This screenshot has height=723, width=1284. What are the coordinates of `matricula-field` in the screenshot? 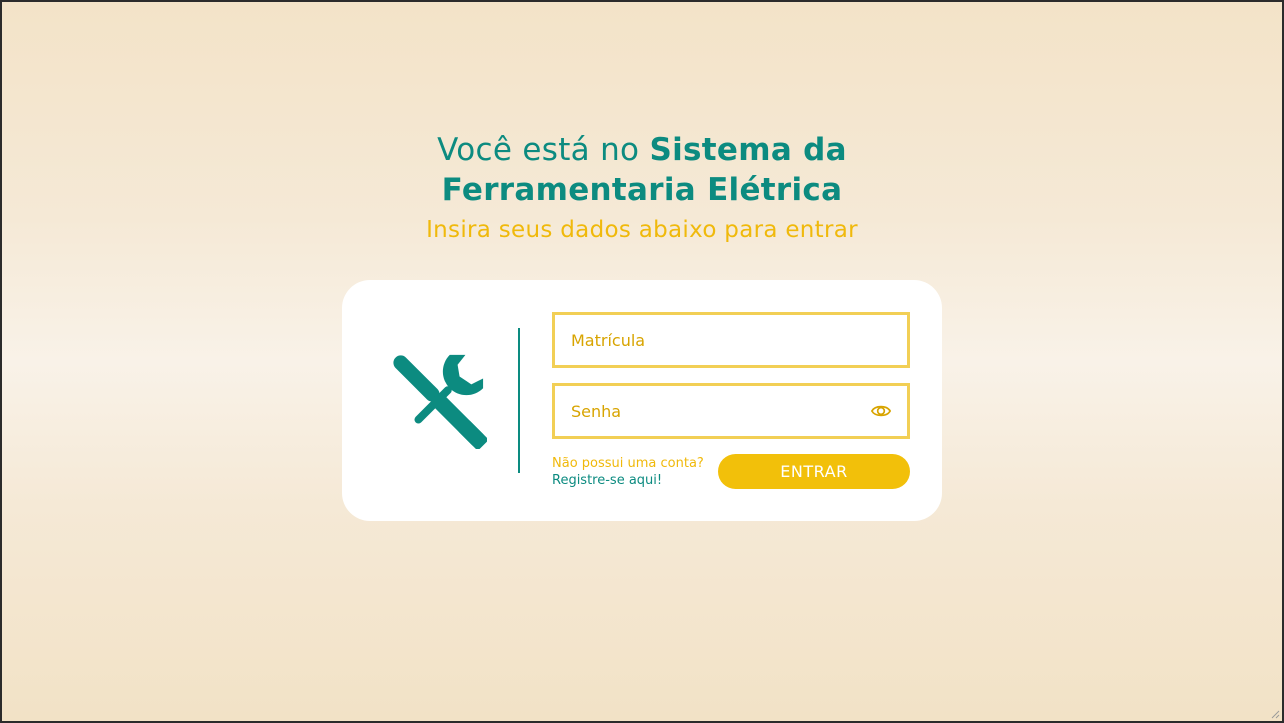 It's located at (731, 340).